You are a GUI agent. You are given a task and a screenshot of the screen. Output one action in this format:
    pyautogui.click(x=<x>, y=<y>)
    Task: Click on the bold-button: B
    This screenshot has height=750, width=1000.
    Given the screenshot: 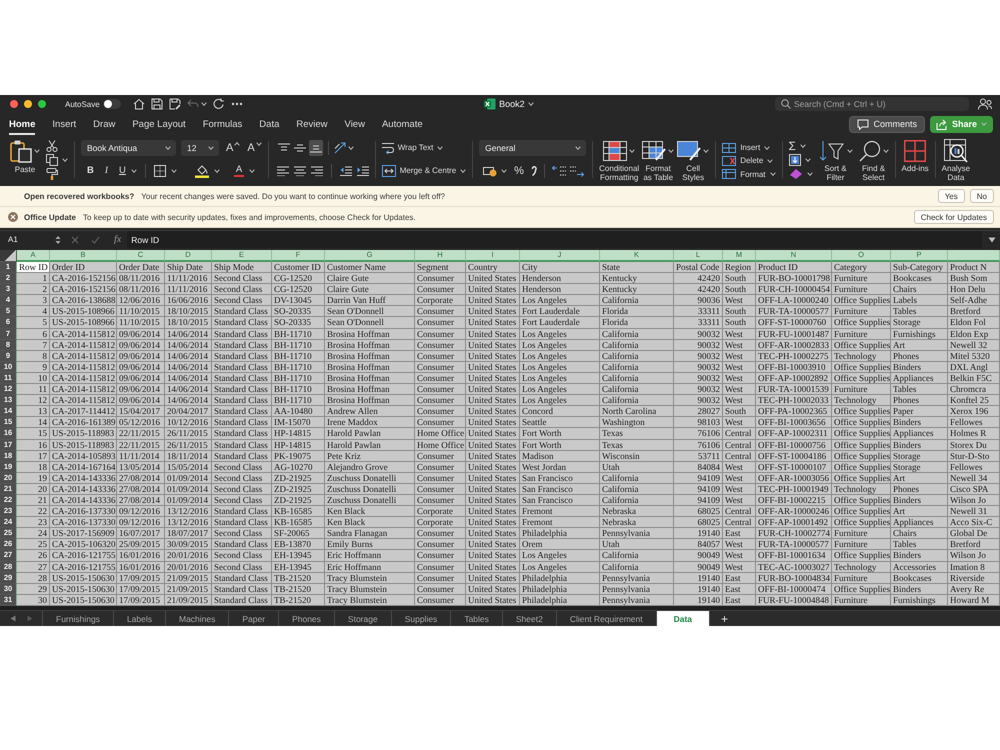 What is the action you would take?
    pyautogui.click(x=90, y=170)
    